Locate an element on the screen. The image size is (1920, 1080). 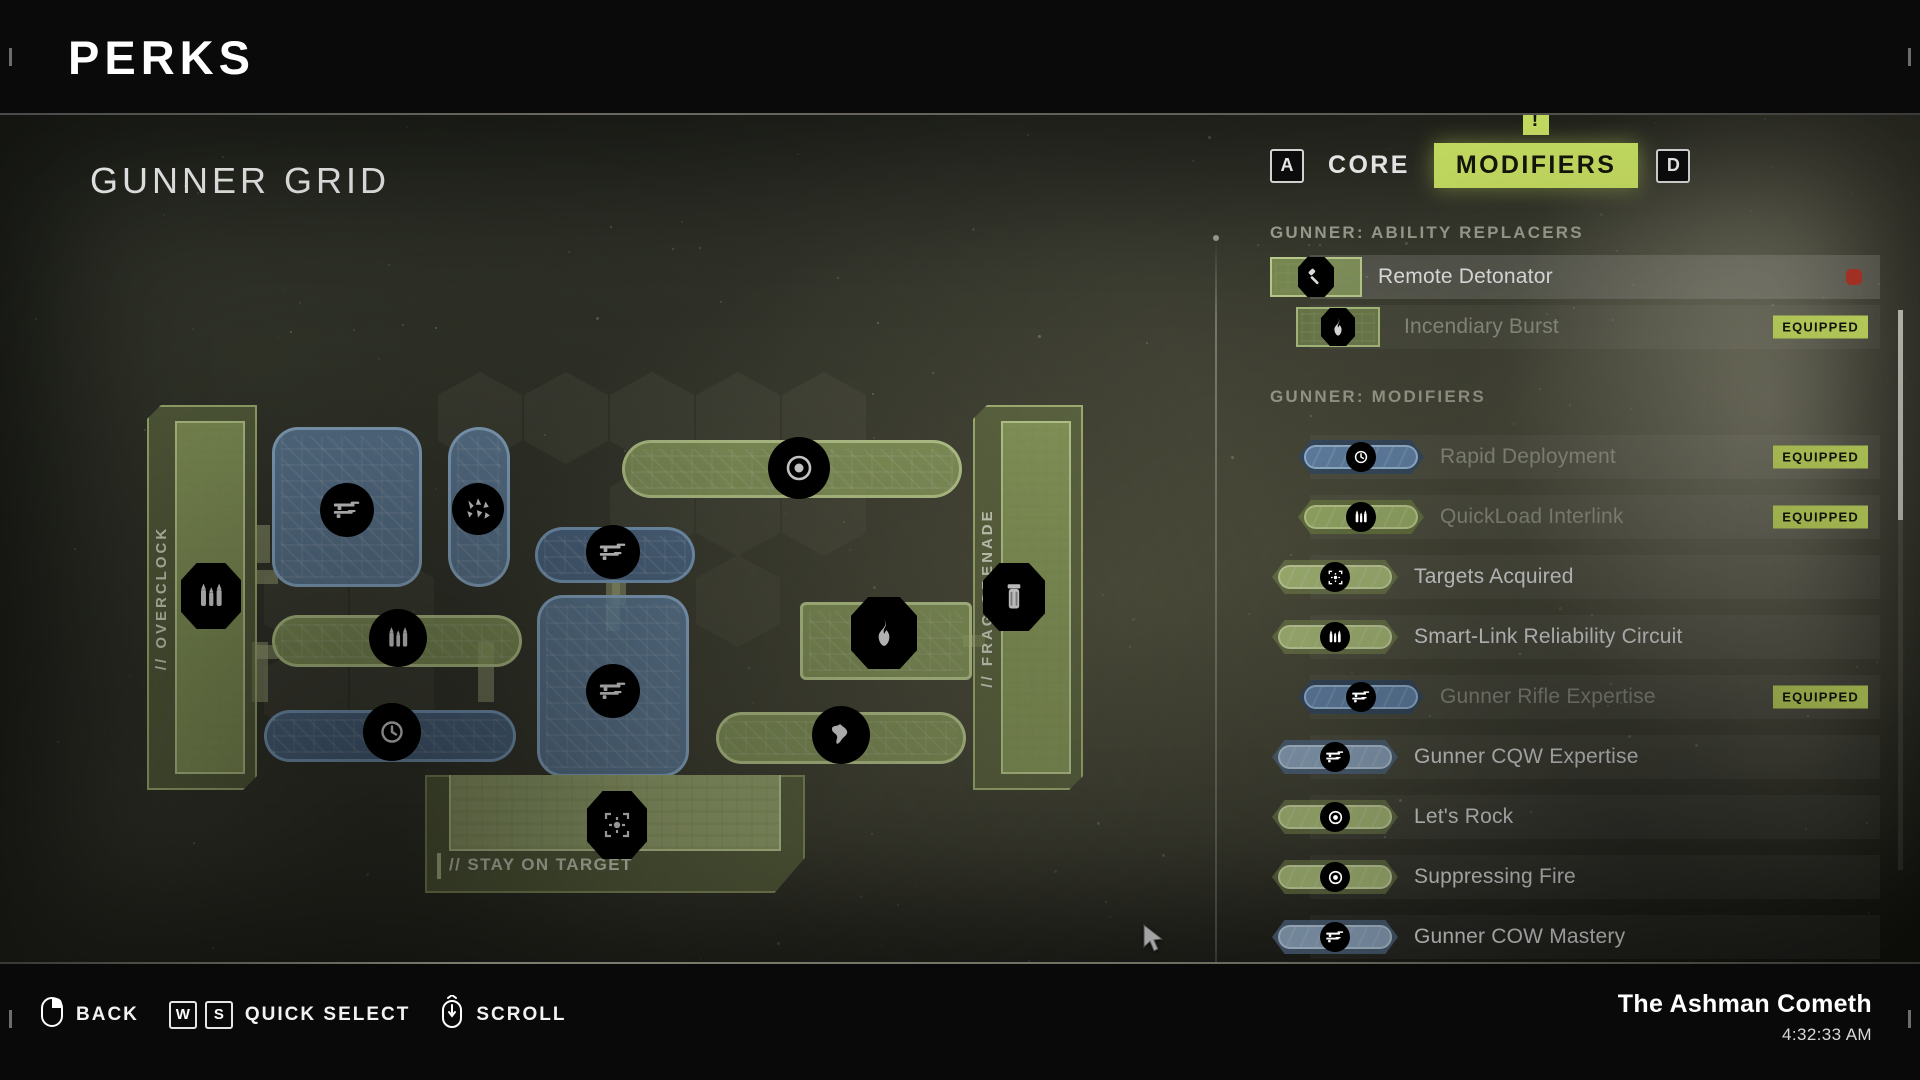
mission-info: The Ashman Cometh 4:32:33 AM is located at coordinates (1745, 1017).